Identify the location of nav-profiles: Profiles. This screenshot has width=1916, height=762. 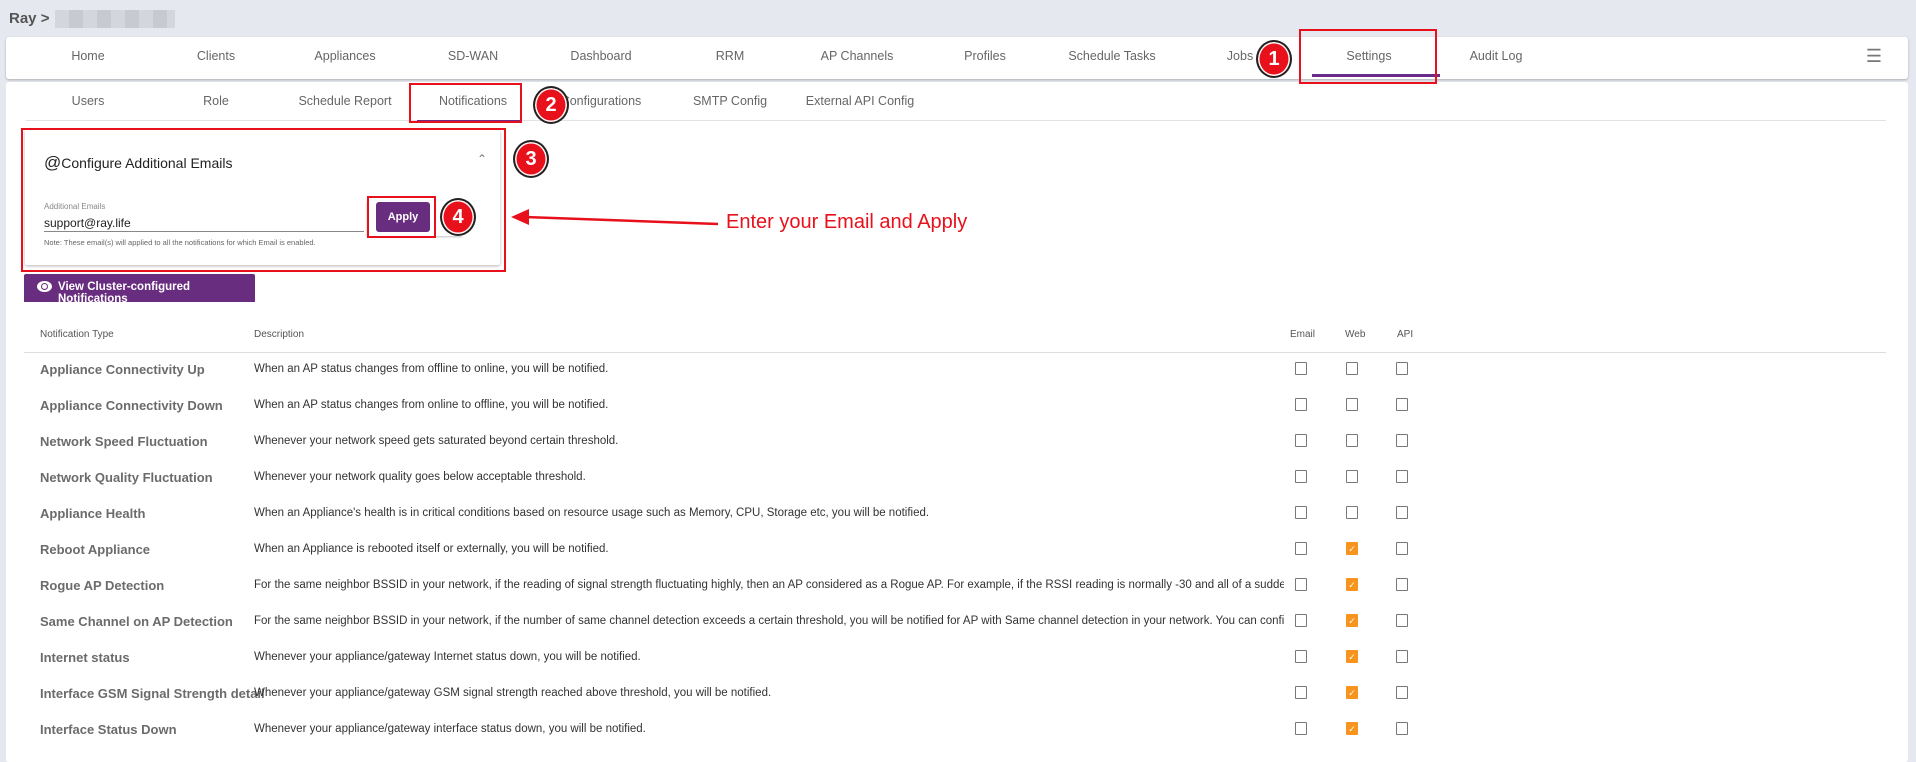
(985, 56).